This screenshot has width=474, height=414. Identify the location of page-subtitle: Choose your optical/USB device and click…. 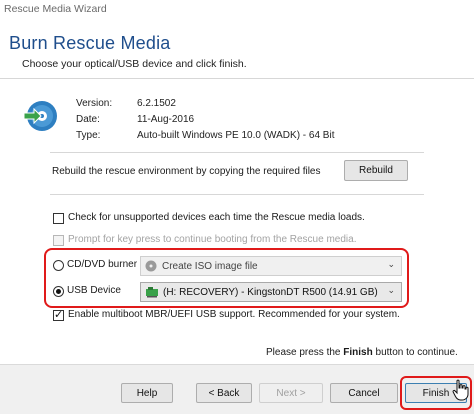
(134, 64).